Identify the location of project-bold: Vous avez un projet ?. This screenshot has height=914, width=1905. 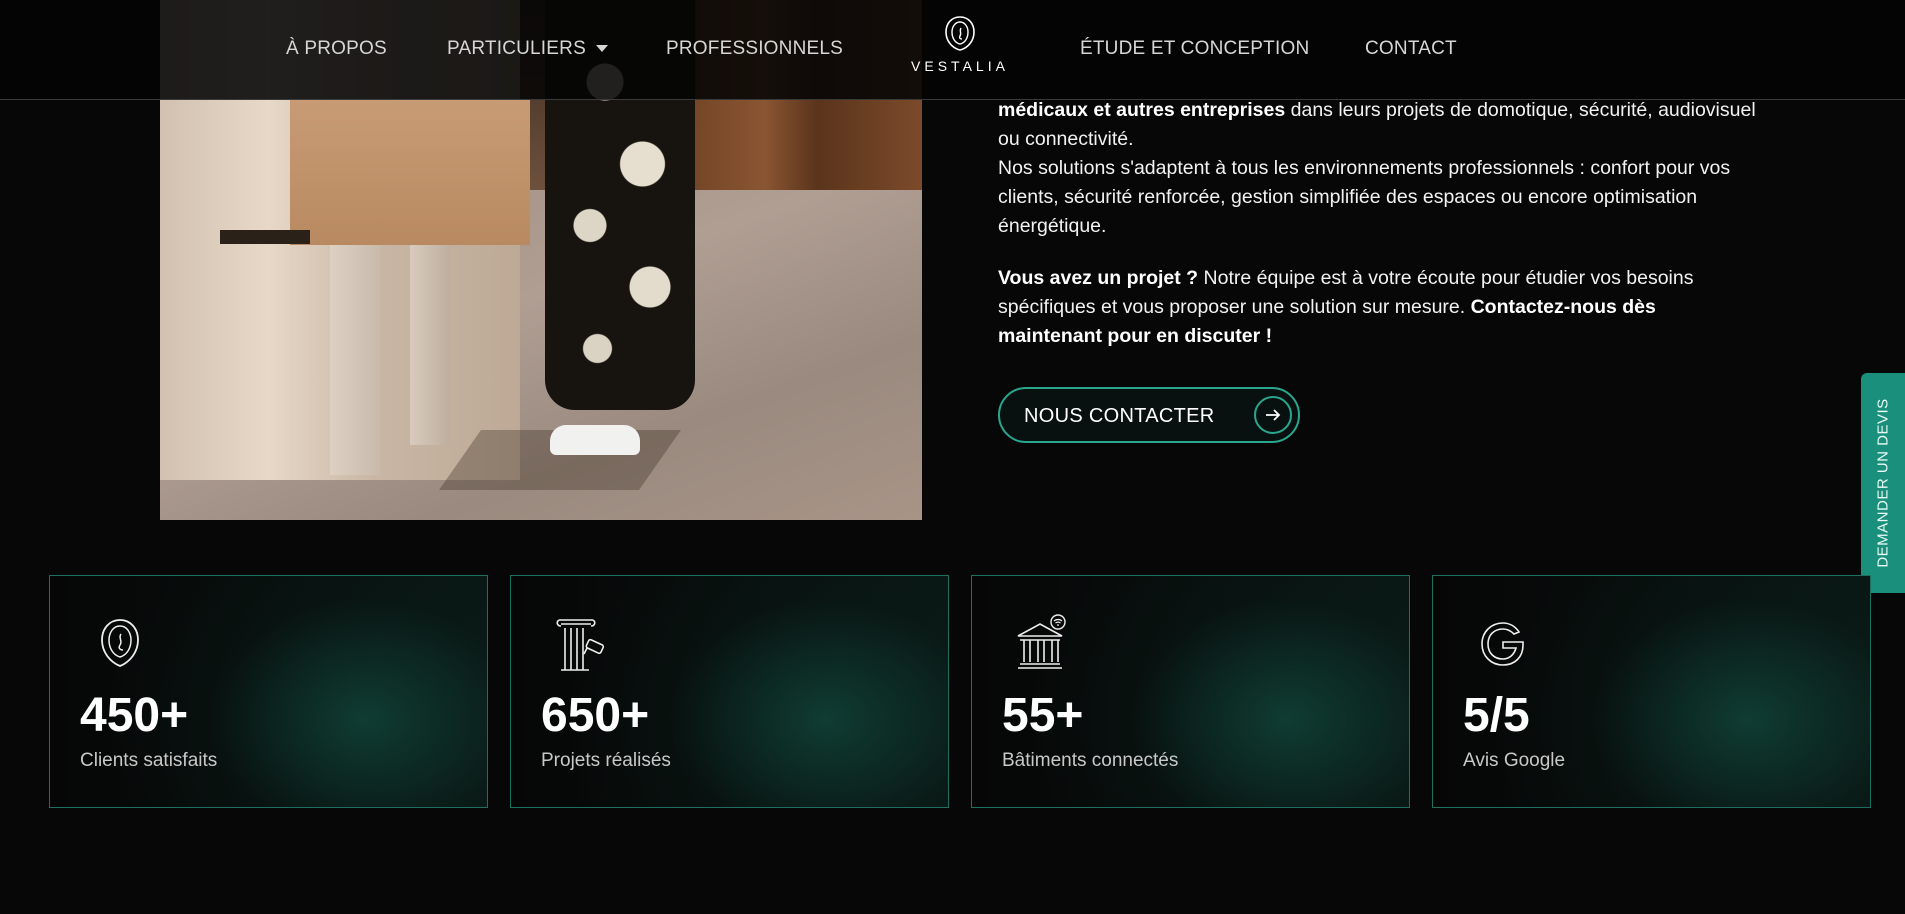
(1098, 278).